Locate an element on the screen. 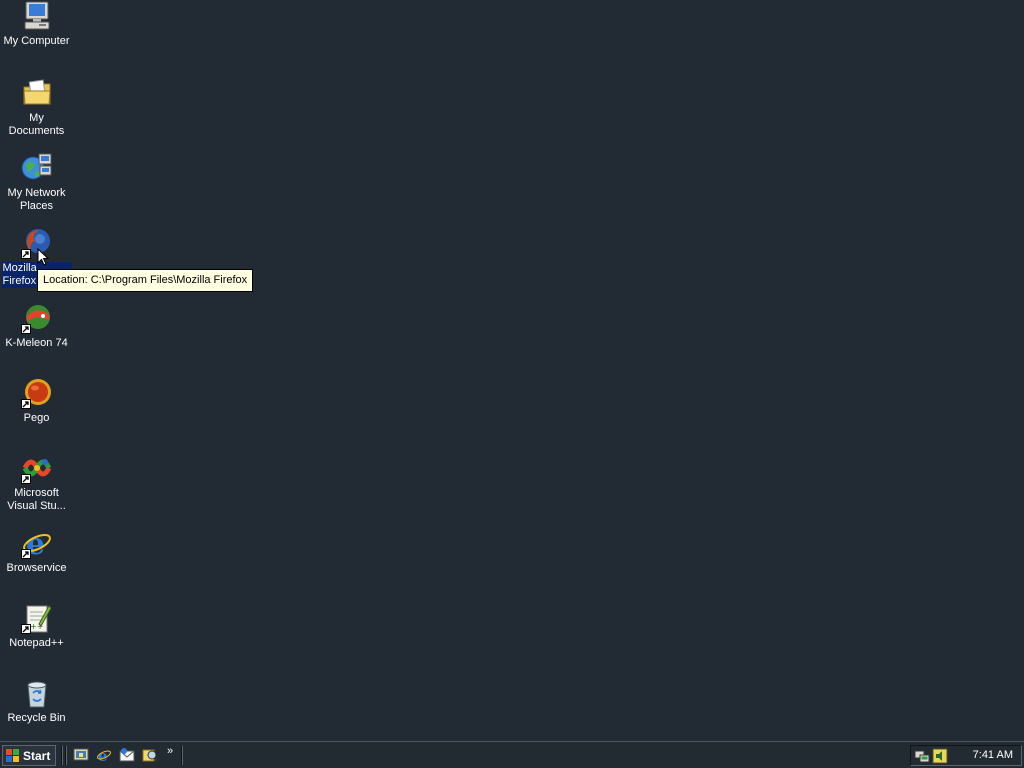 This screenshot has width=1024, height=768. desktop-icon-recycle-bin: Recycle Bin is located at coordinates (36, 701).